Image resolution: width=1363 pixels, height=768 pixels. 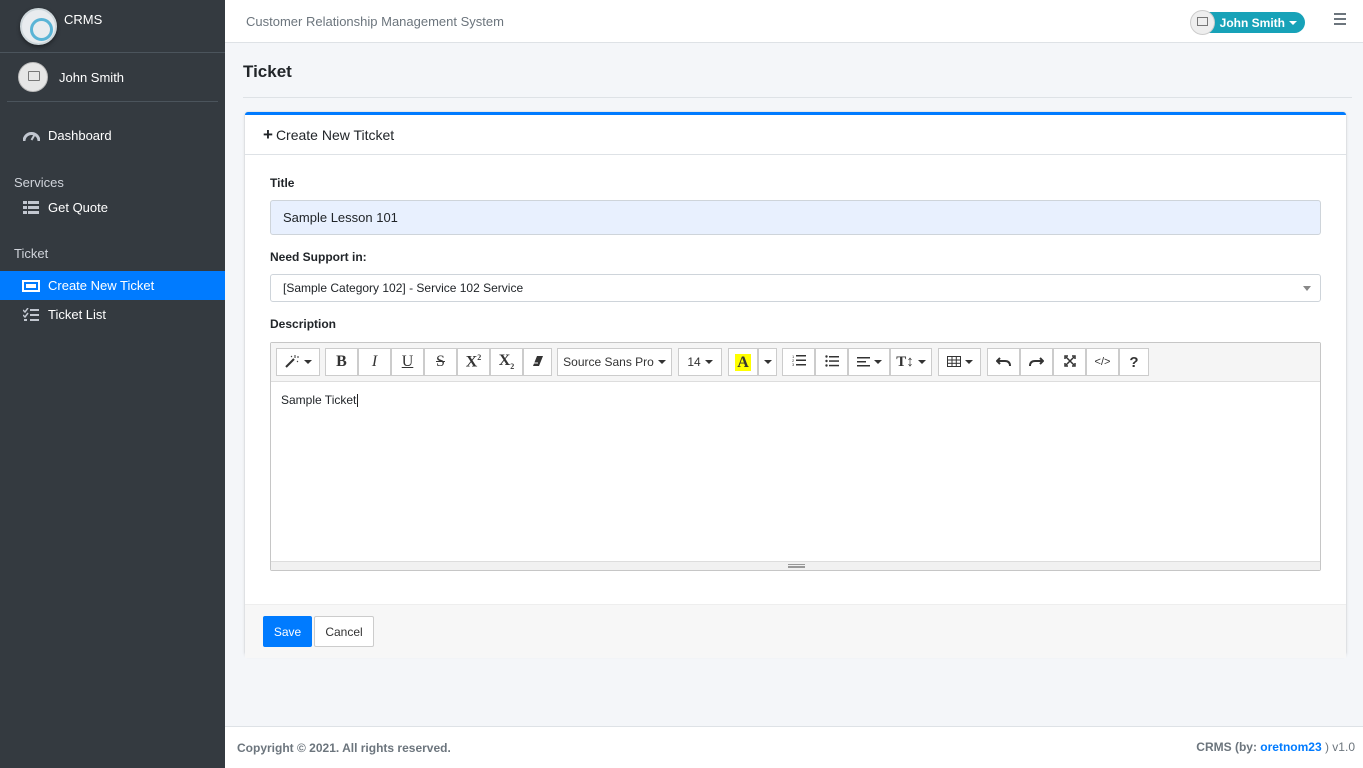 I want to click on underline-icon: U, so click(x=407, y=361).